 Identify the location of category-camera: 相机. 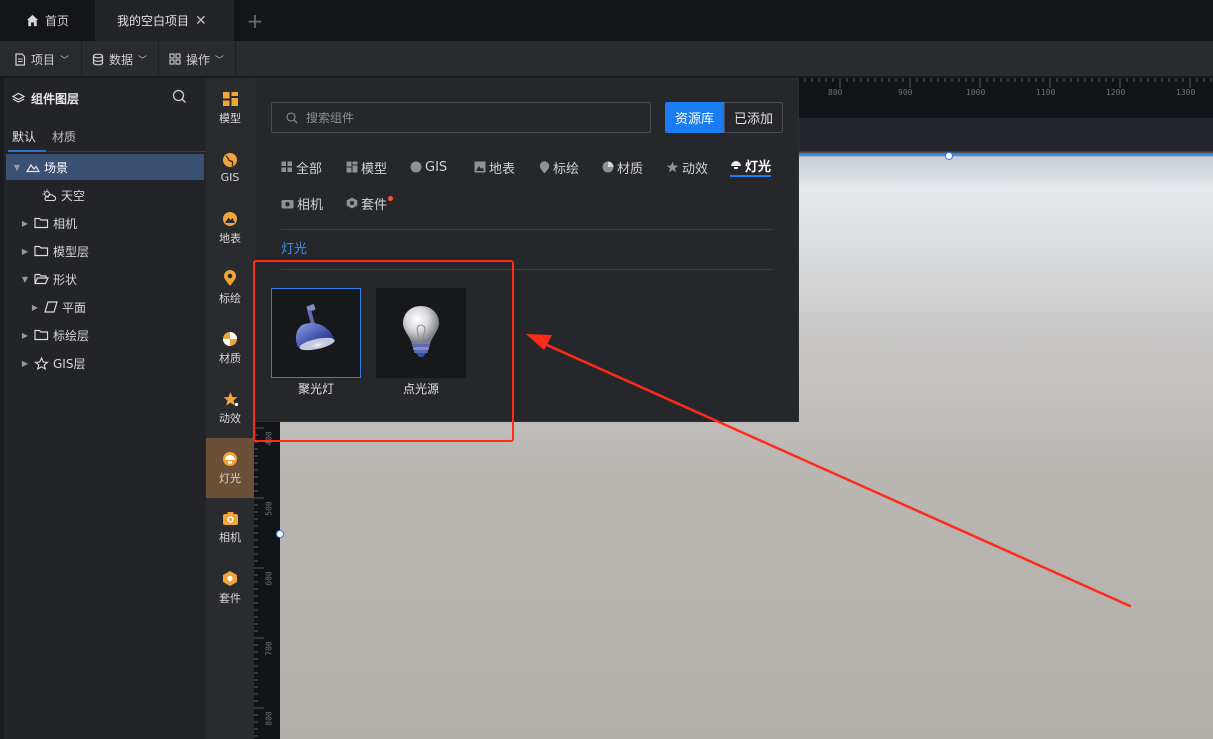
(302, 203).